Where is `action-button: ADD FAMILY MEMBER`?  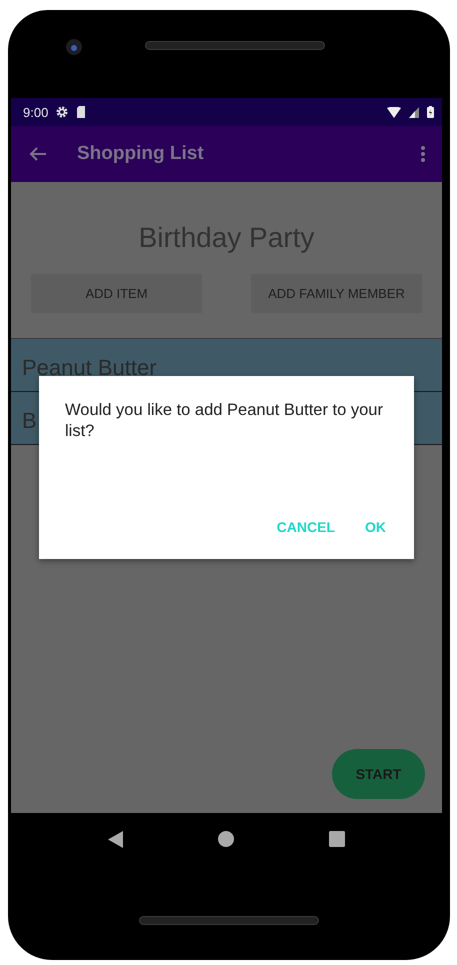 action-button: ADD FAMILY MEMBER is located at coordinates (336, 293).